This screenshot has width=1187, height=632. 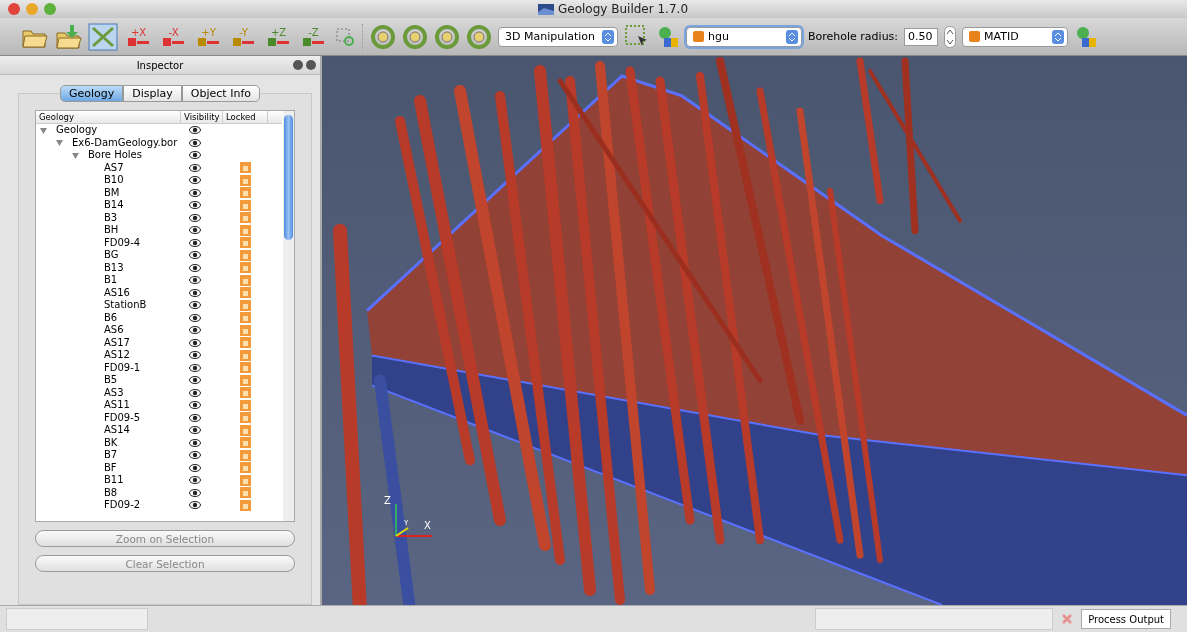 What do you see at coordinates (77, 130) in the screenshot?
I see `tree-item: Geology` at bounding box center [77, 130].